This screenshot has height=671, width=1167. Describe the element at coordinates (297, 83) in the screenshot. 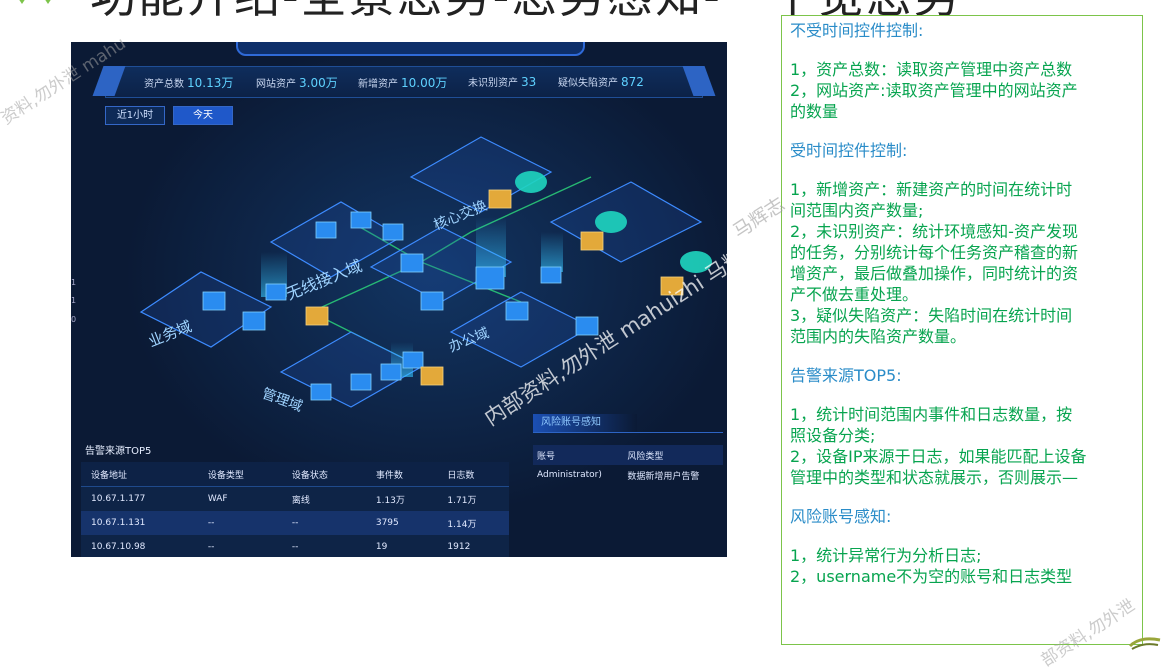

I see `stat-website-assets: 网站资产 3.00万` at that location.